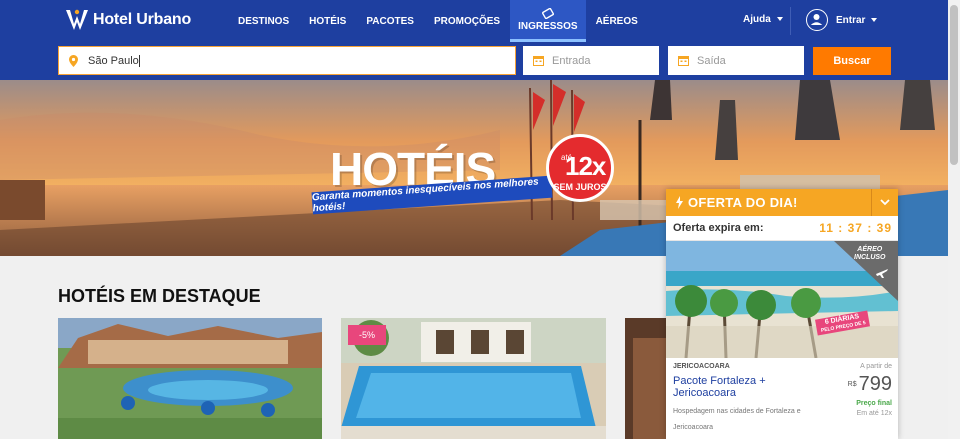  Describe the element at coordinates (679, 202) in the screenshot. I see `lightning-icon` at that location.